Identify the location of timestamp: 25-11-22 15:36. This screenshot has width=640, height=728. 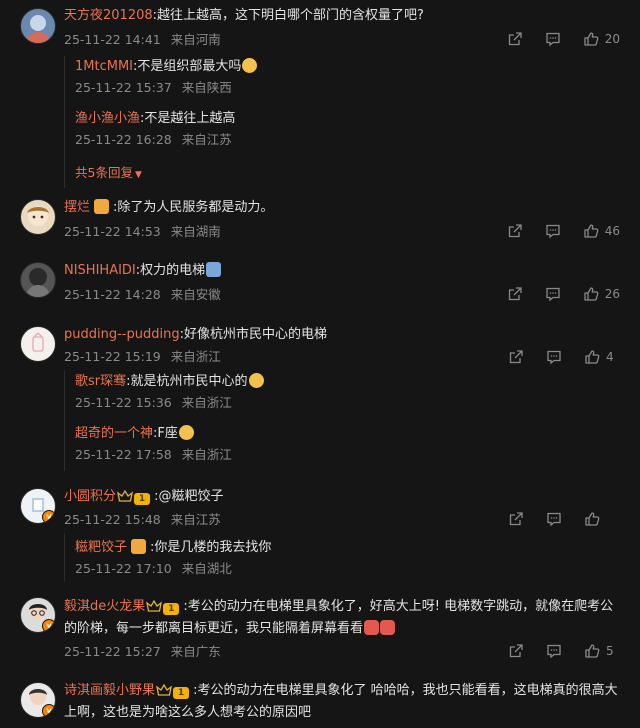
(123, 402).